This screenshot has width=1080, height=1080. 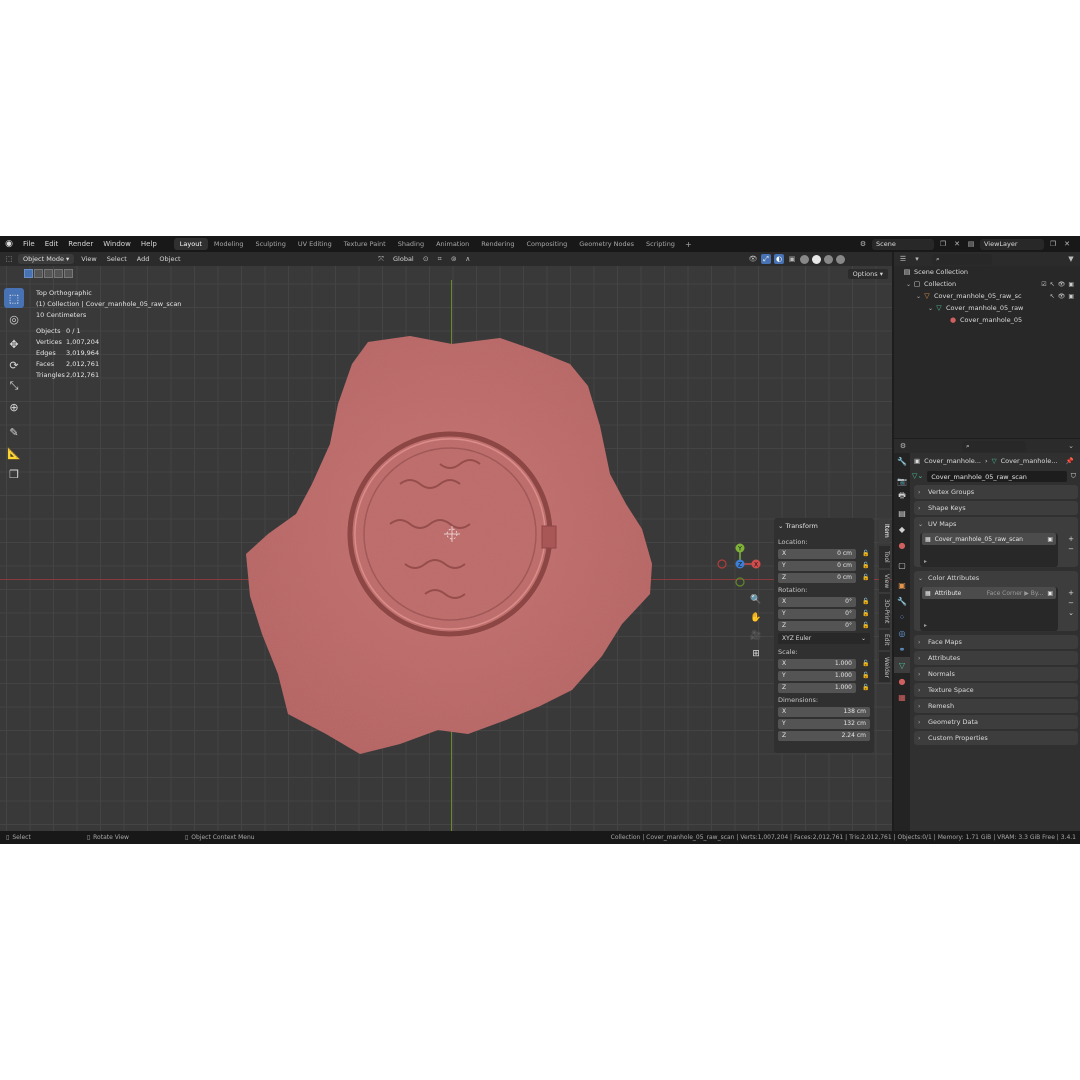 What do you see at coordinates (14, 319) in the screenshot?
I see `cursor-tool-icon: ◎` at bounding box center [14, 319].